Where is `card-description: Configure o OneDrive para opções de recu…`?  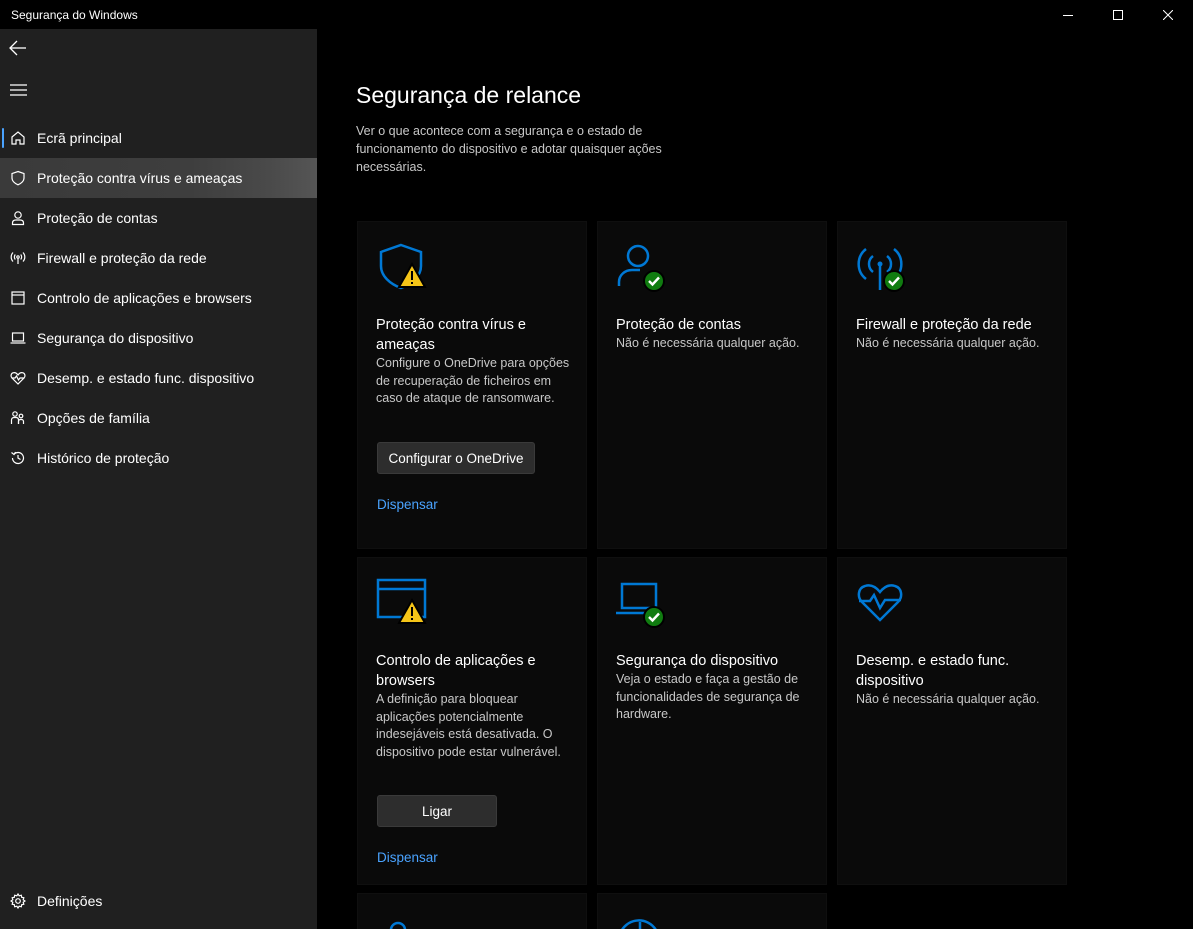 card-description: Configure o OneDrive para opções de recu… is located at coordinates (473, 380).